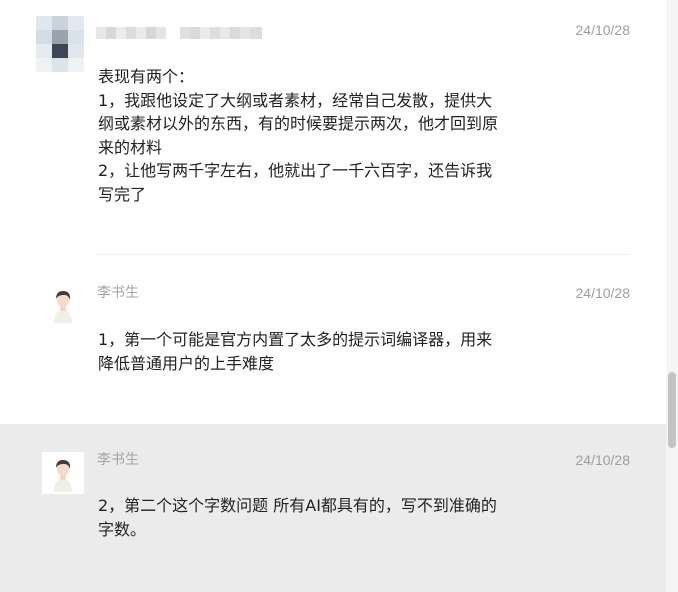 This screenshot has width=678, height=592. Describe the element at coordinates (672, 296) in the screenshot. I see `vertical-scrollbar` at that location.